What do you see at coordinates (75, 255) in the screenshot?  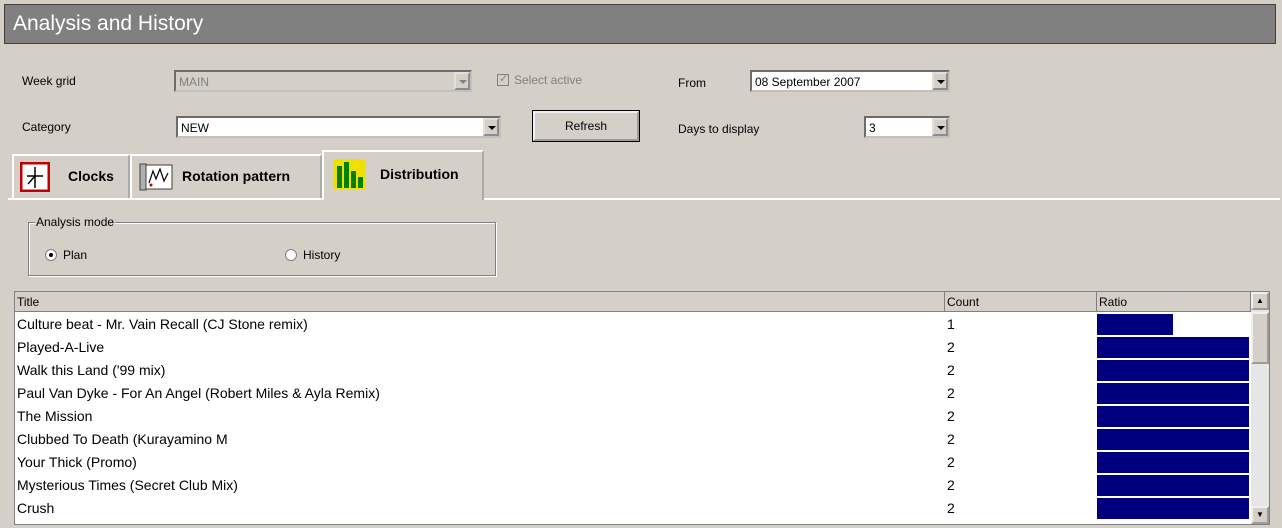 I see `plan-label: Plan` at bounding box center [75, 255].